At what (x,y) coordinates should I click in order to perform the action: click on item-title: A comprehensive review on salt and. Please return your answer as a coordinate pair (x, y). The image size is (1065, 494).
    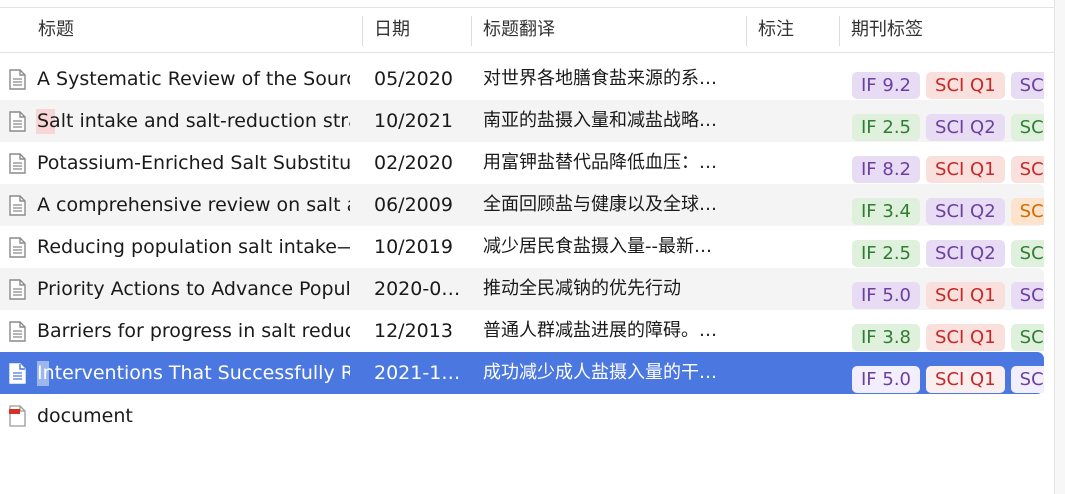
    Looking at the image, I should click on (193, 205).